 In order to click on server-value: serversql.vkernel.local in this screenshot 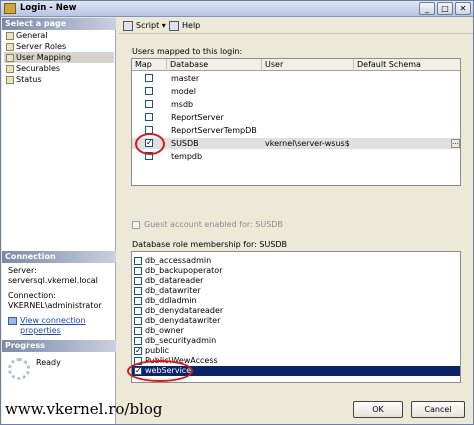, I will do `click(53, 280)`.